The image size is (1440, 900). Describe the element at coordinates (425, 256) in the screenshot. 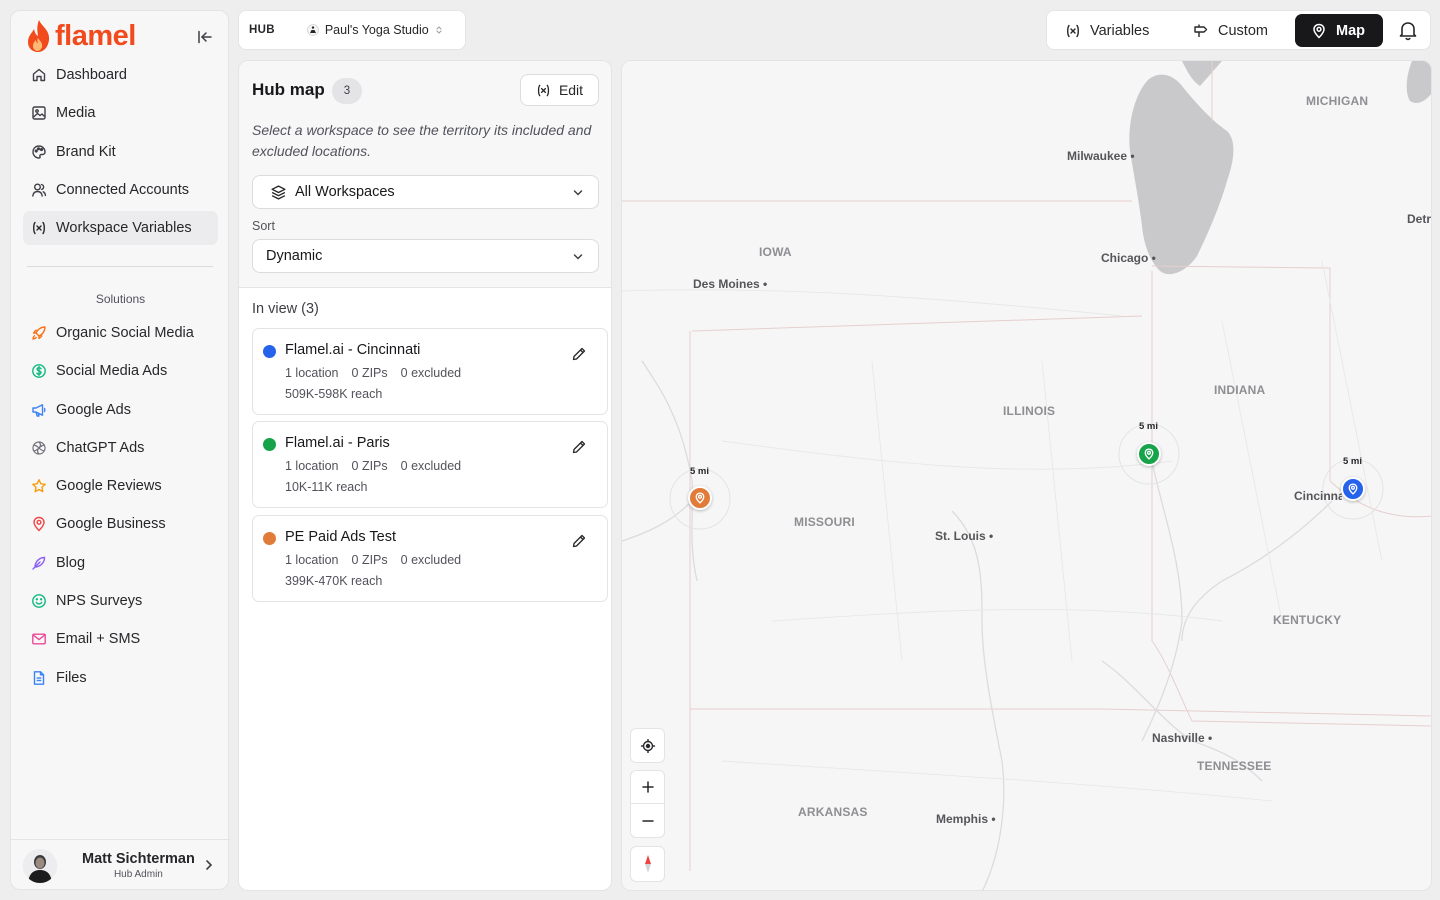

I see `sort-select: Dynamic` at that location.